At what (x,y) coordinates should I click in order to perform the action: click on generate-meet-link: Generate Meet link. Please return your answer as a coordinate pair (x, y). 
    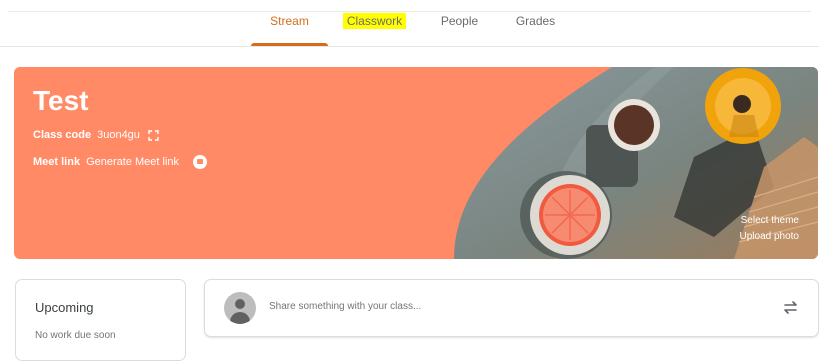
    Looking at the image, I should click on (132, 162).